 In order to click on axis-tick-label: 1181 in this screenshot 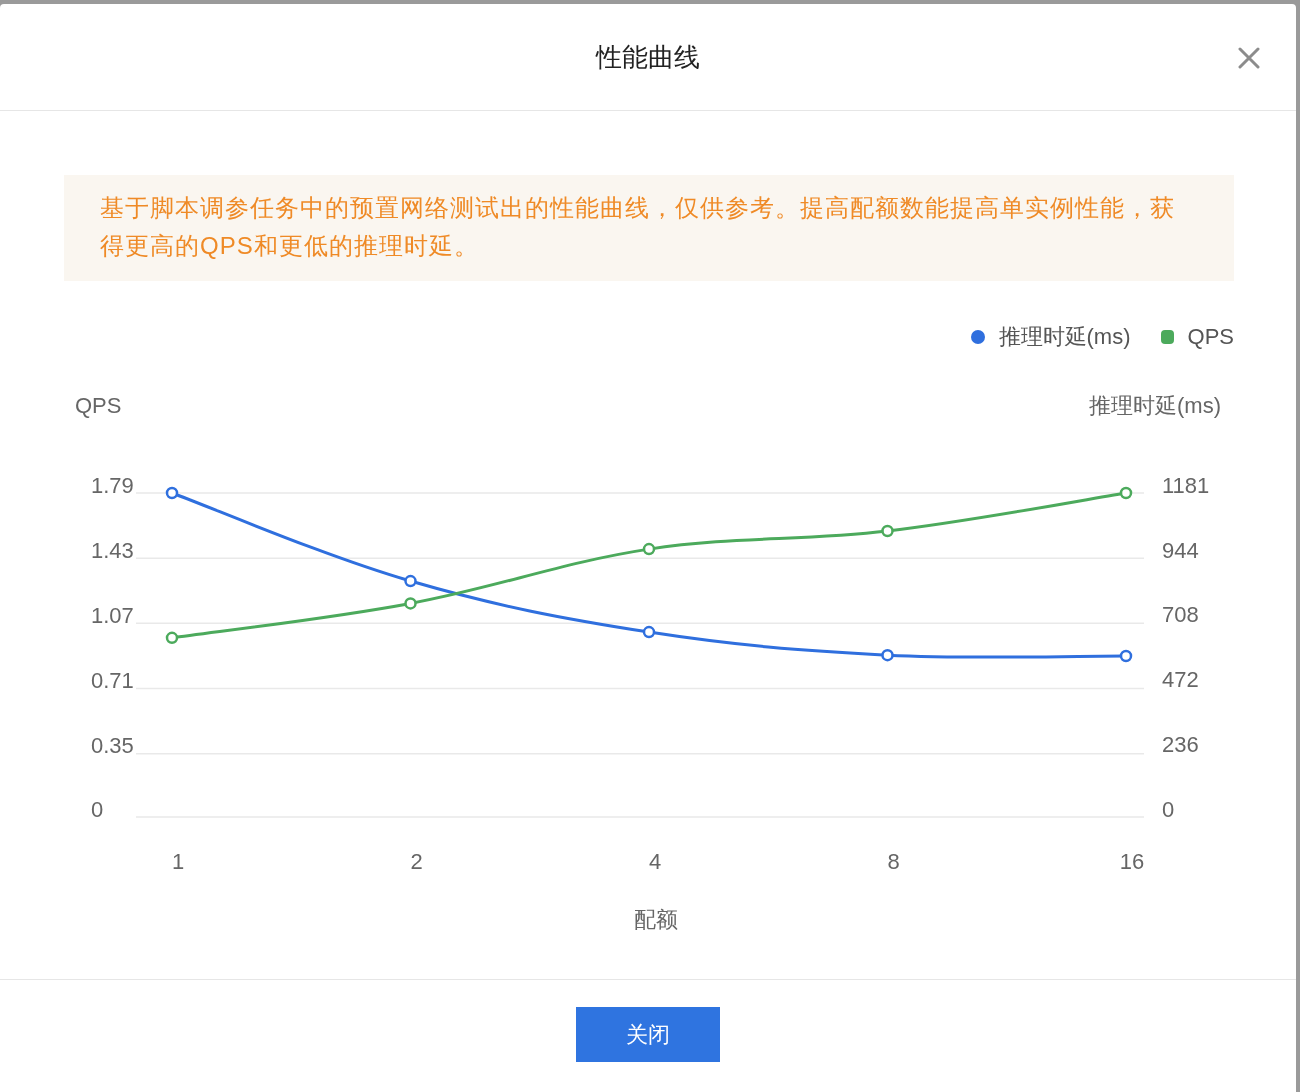, I will do `click(1186, 485)`.